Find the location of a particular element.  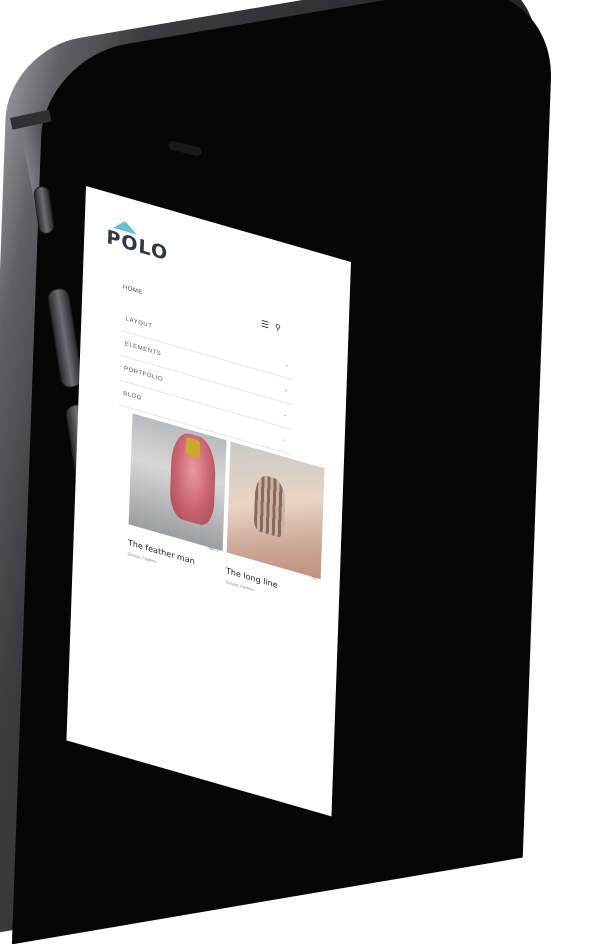

search-icon: ⚲ is located at coordinates (278, 327).